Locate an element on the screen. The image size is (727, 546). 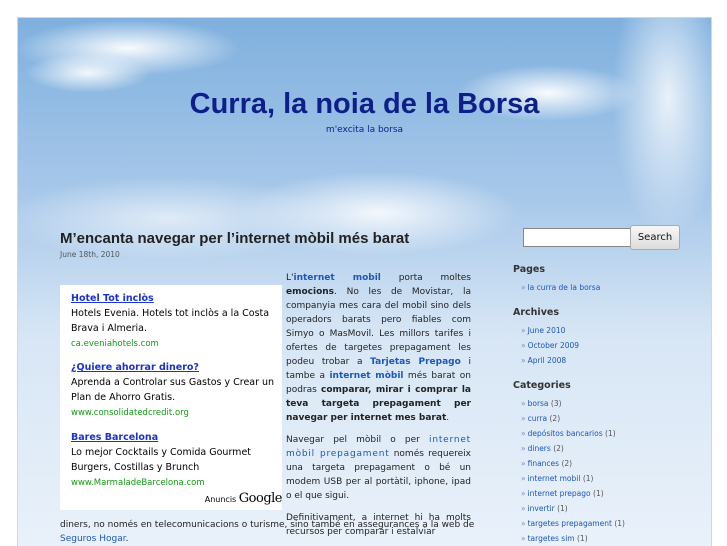
category-link: internet prepago is located at coordinates (559, 493).